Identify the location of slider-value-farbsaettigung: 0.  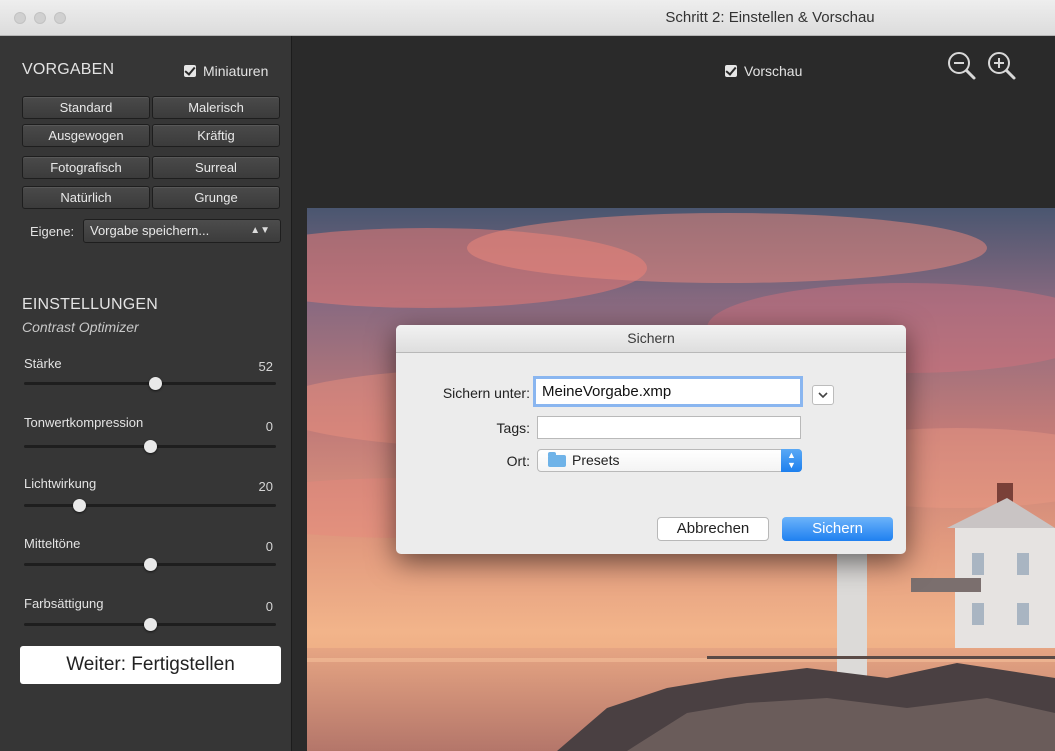
(269, 606).